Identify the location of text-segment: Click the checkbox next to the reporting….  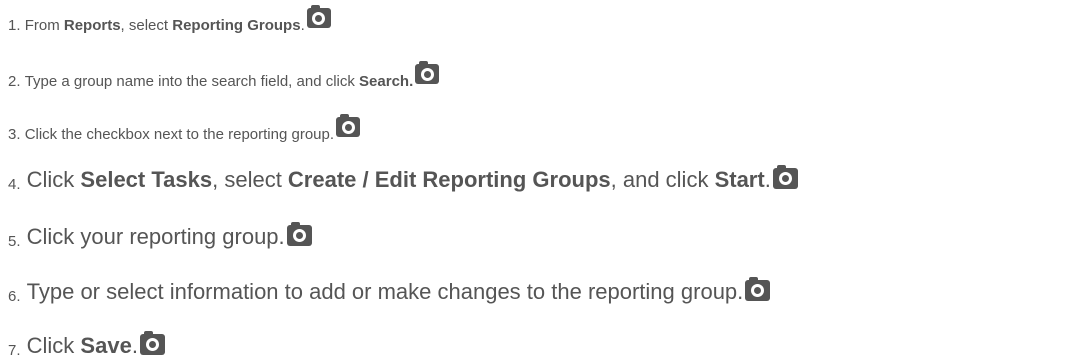
(179, 134).